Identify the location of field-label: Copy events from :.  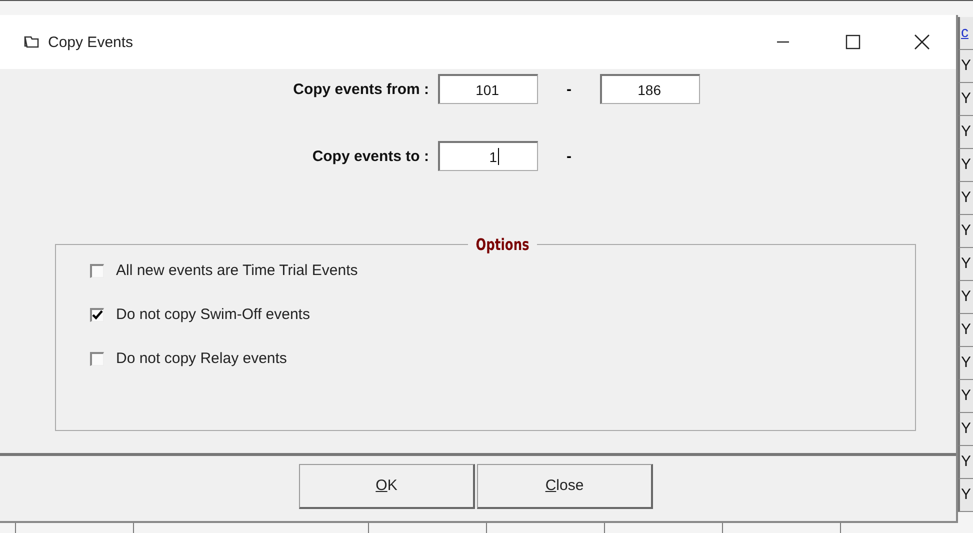
(360, 89).